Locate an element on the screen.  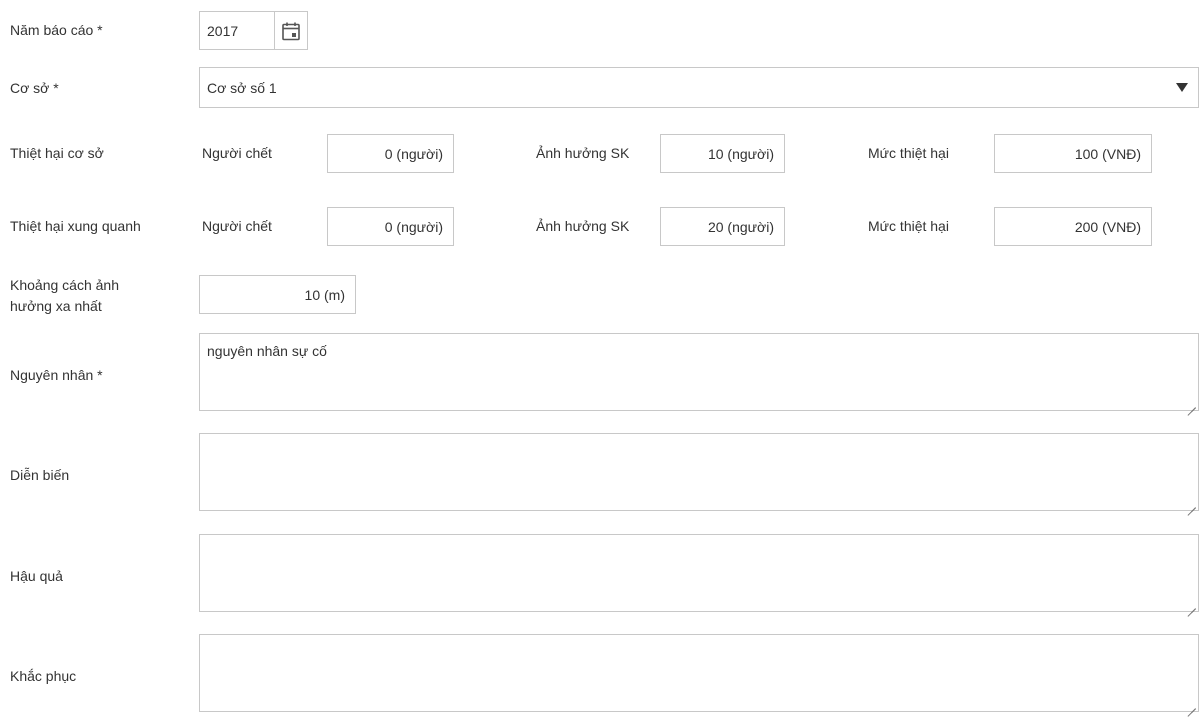
damage-facility-loss-label: Mức thiệt hại is located at coordinates (908, 153).